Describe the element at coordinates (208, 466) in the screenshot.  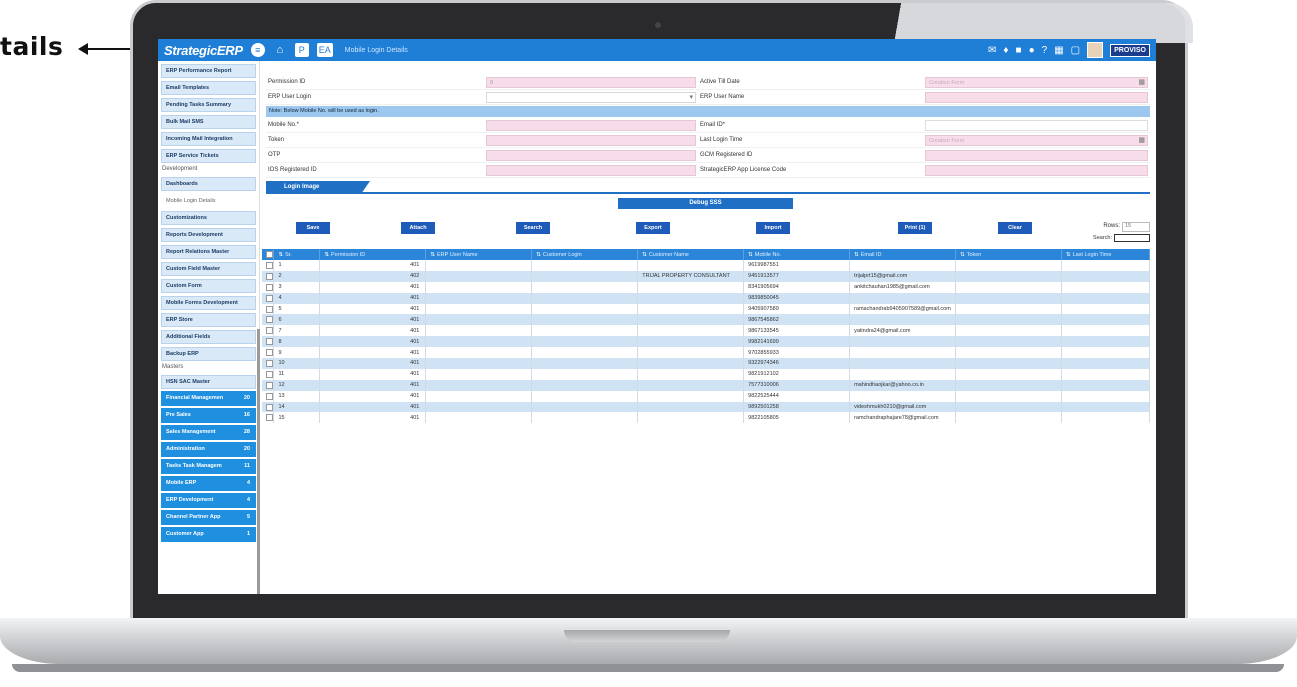
I see `sidebar-module: Tasks Task Managem 11` at that location.